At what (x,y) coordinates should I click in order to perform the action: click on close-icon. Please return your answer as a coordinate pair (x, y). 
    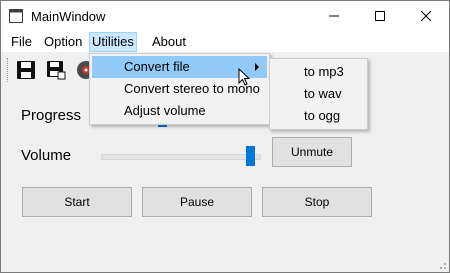
    Looking at the image, I should click on (426, 16).